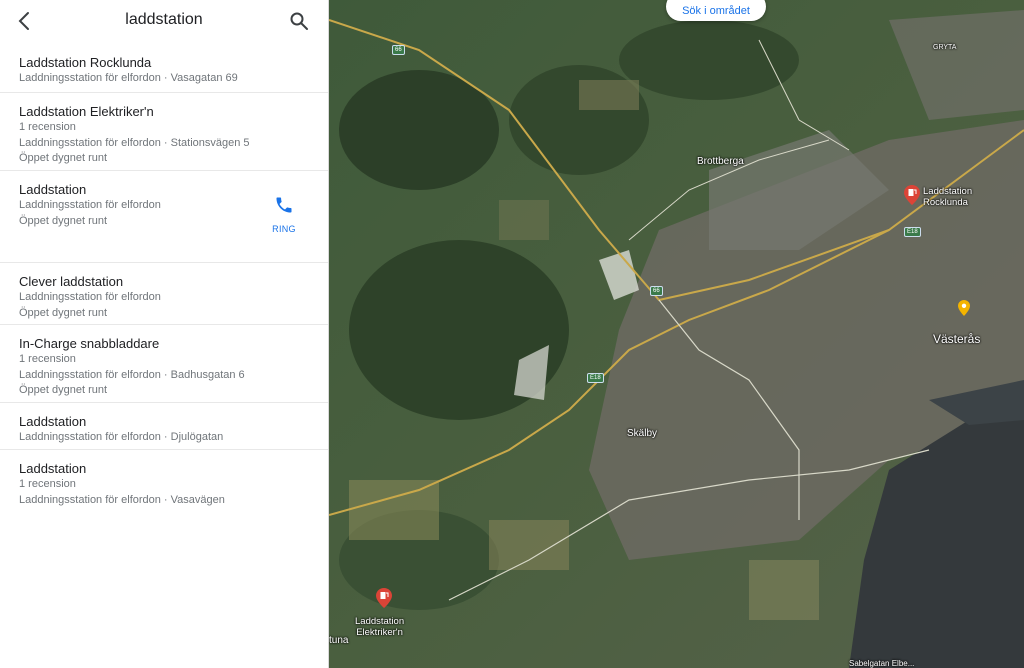 This screenshot has width=1024, height=668. What do you see at coordinates (642, 433) in the screenshot?
I see `place-label-skalby: Skälby` at bounding box center [642, 433].